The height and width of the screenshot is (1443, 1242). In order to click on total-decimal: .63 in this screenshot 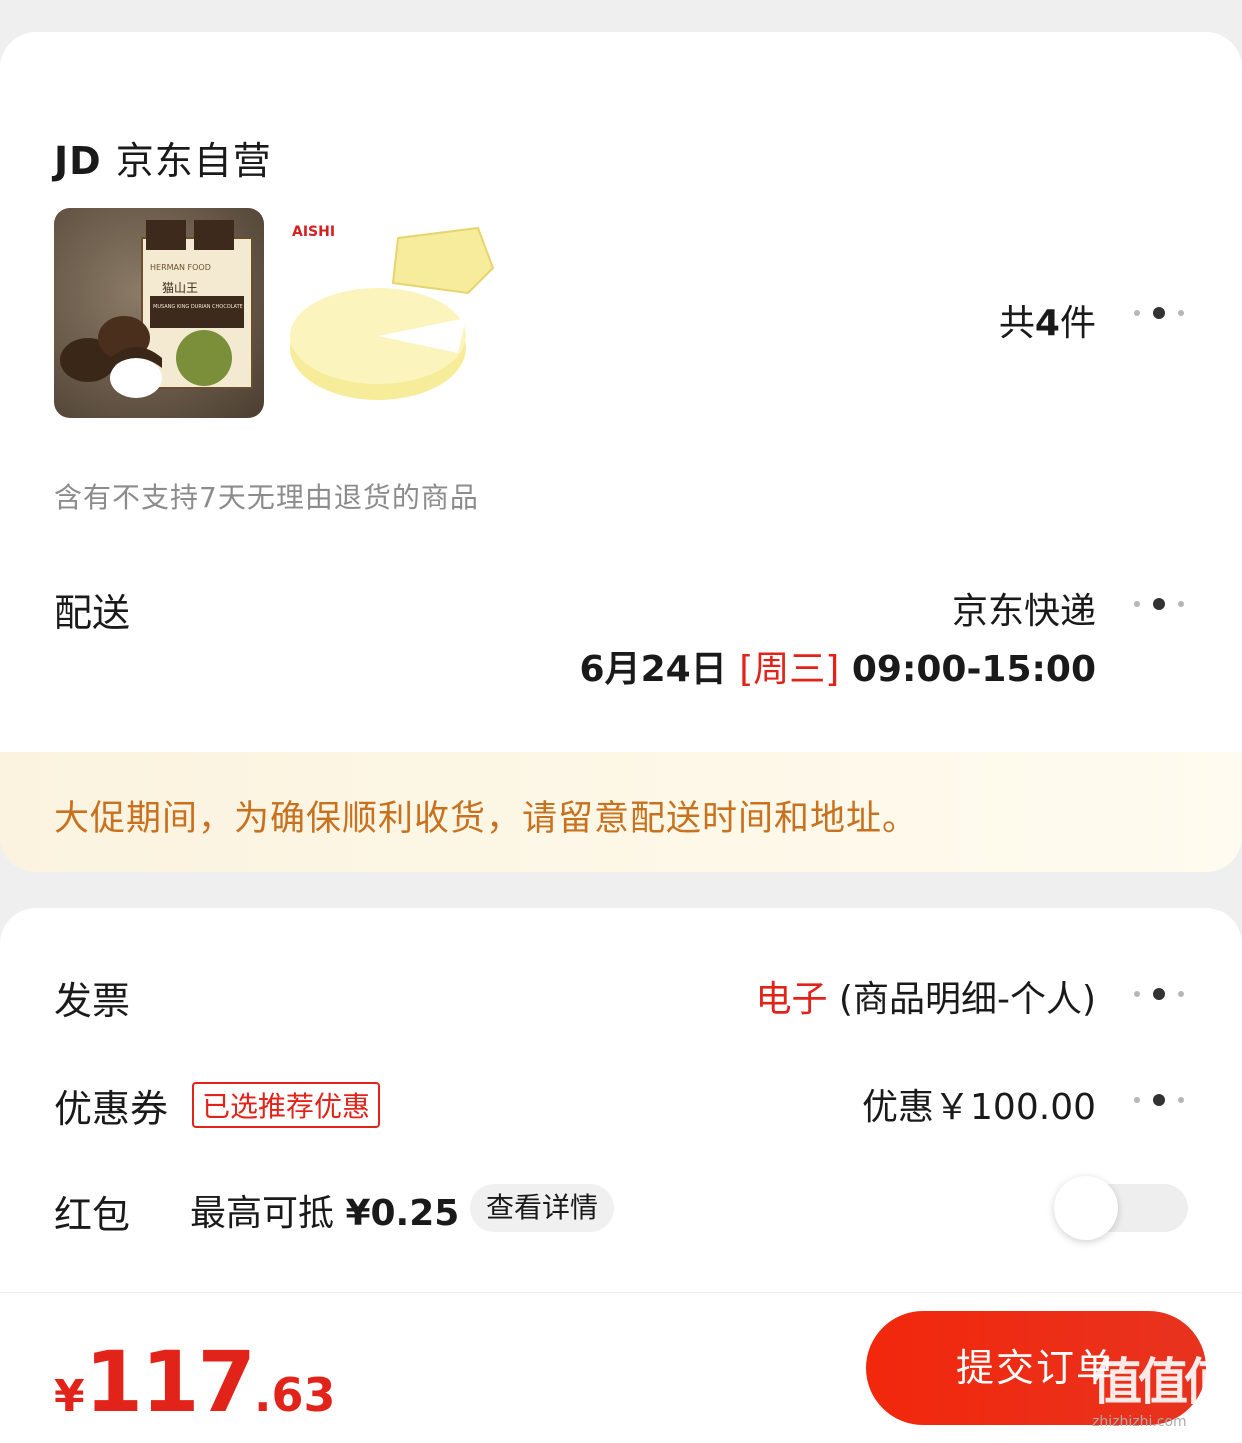, I will do `click(294, 1395)`.